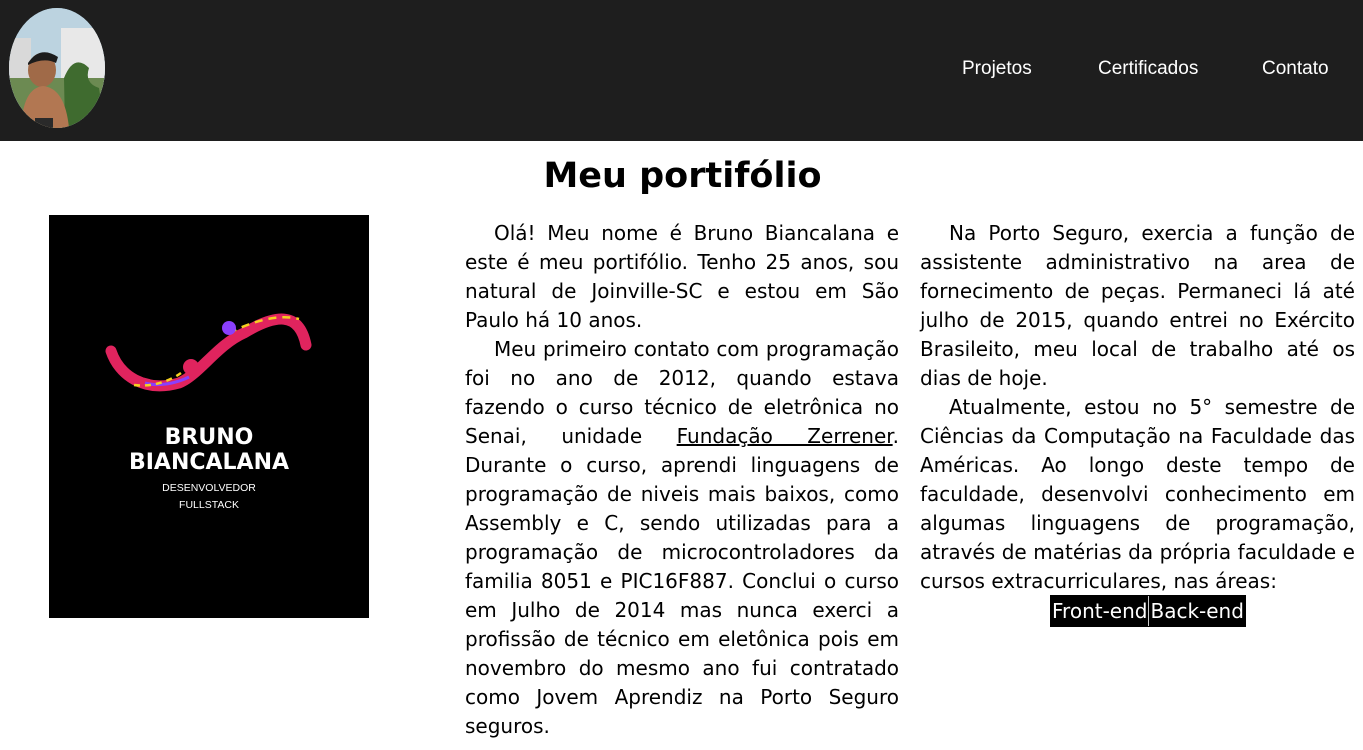 This screenshot has width=1363, height=750. I want to click on avatar, so click(57, 68).